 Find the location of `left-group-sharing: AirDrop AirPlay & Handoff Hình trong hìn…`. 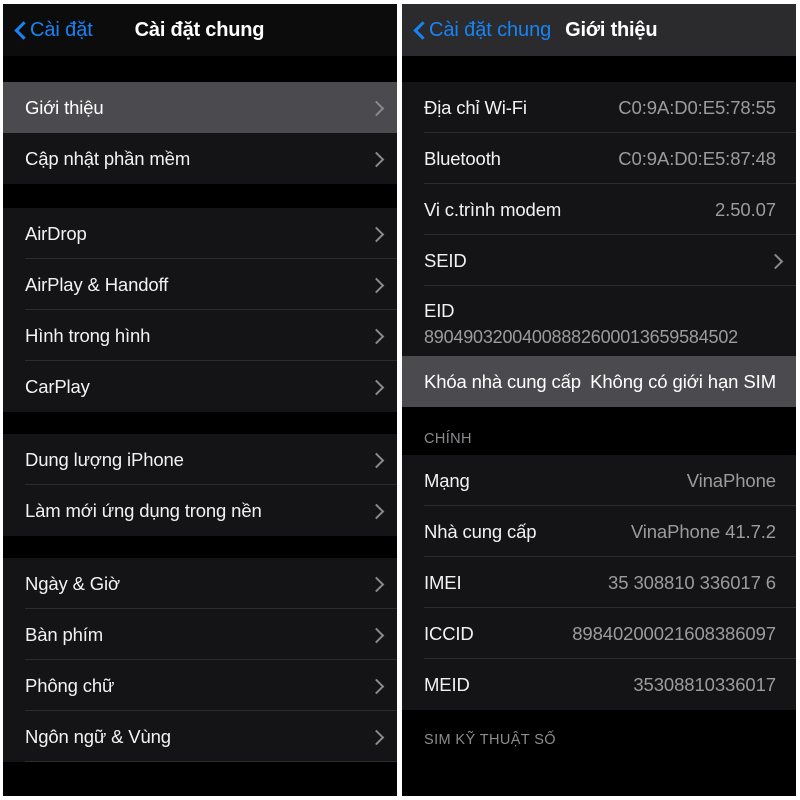

left-group-sharing: AirDrop AirPlay & Handoff Hình trong hìn… is located at coordinates (200, 310).